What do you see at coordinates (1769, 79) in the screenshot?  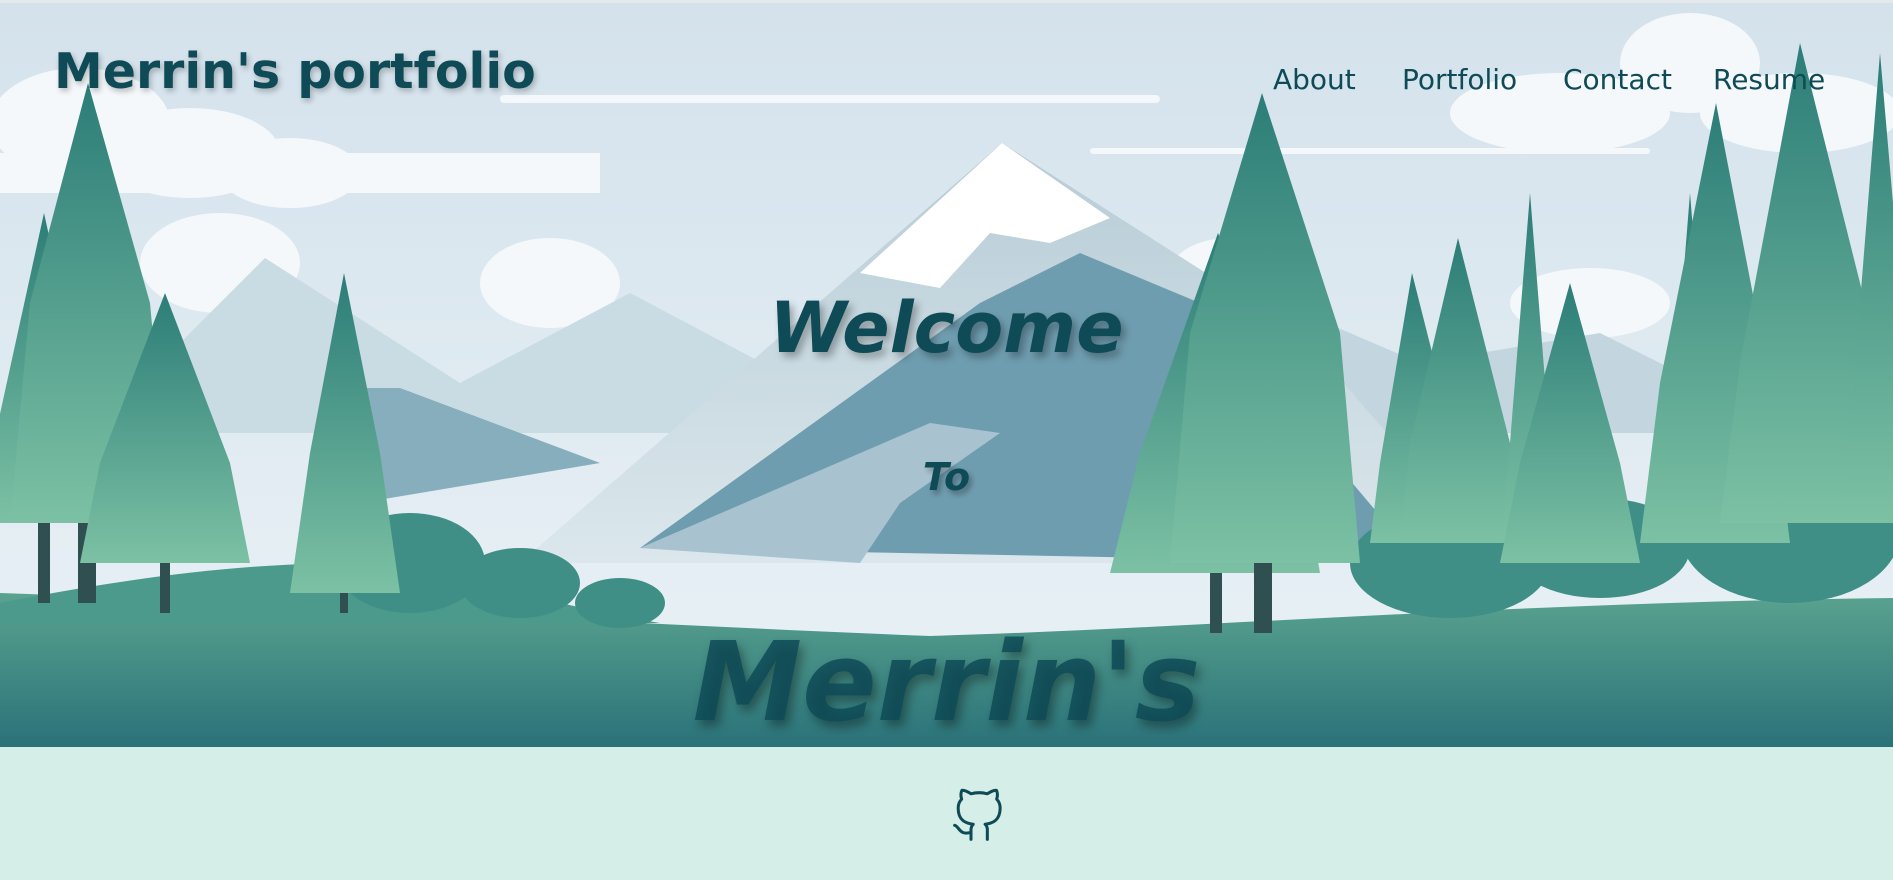 I see `nav-resume: Resume` at bounding box center [1769, 79].